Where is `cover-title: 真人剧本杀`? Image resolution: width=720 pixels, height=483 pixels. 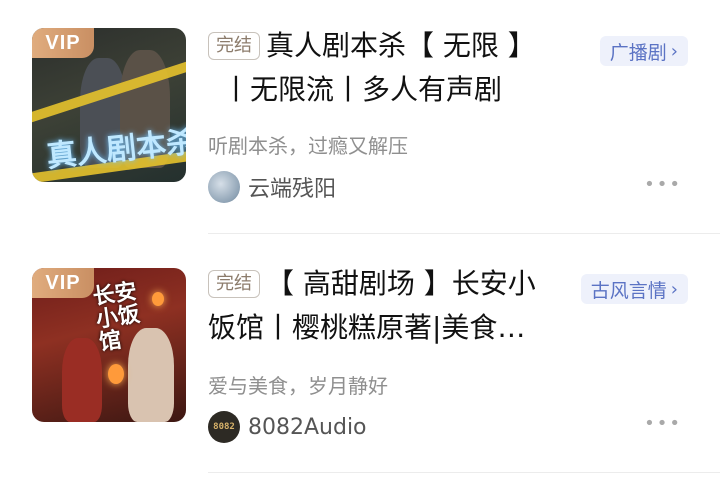 cover-title: 真人剧本杀 is located at coordinates (115, 149).